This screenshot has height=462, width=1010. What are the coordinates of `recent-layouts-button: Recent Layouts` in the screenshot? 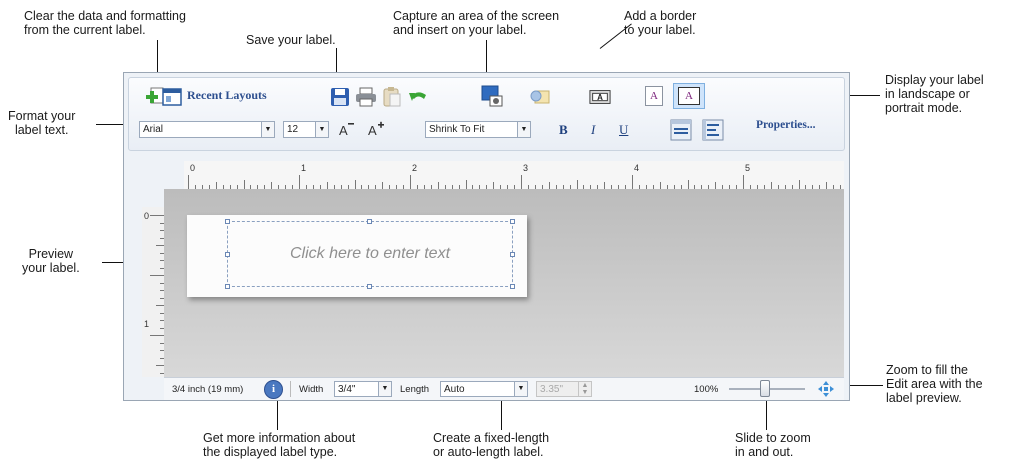 It's located at (227, 95).